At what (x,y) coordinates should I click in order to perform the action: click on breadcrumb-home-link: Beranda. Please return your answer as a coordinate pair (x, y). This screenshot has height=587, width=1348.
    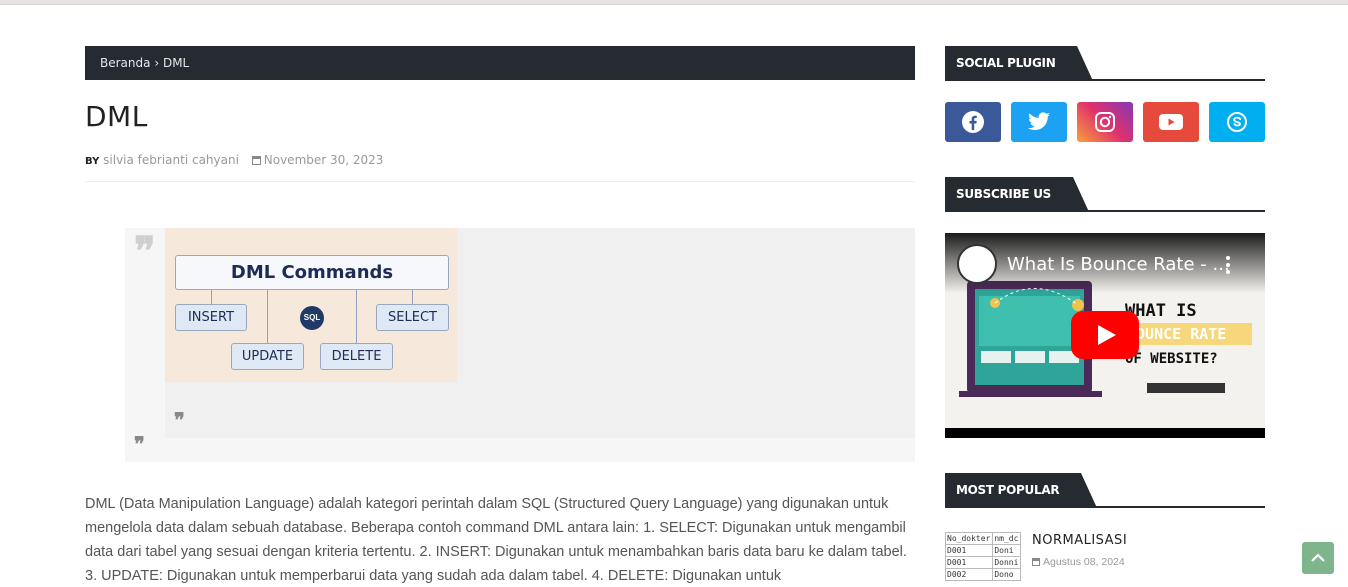
    Looking at the image, I should click on (125, 63).